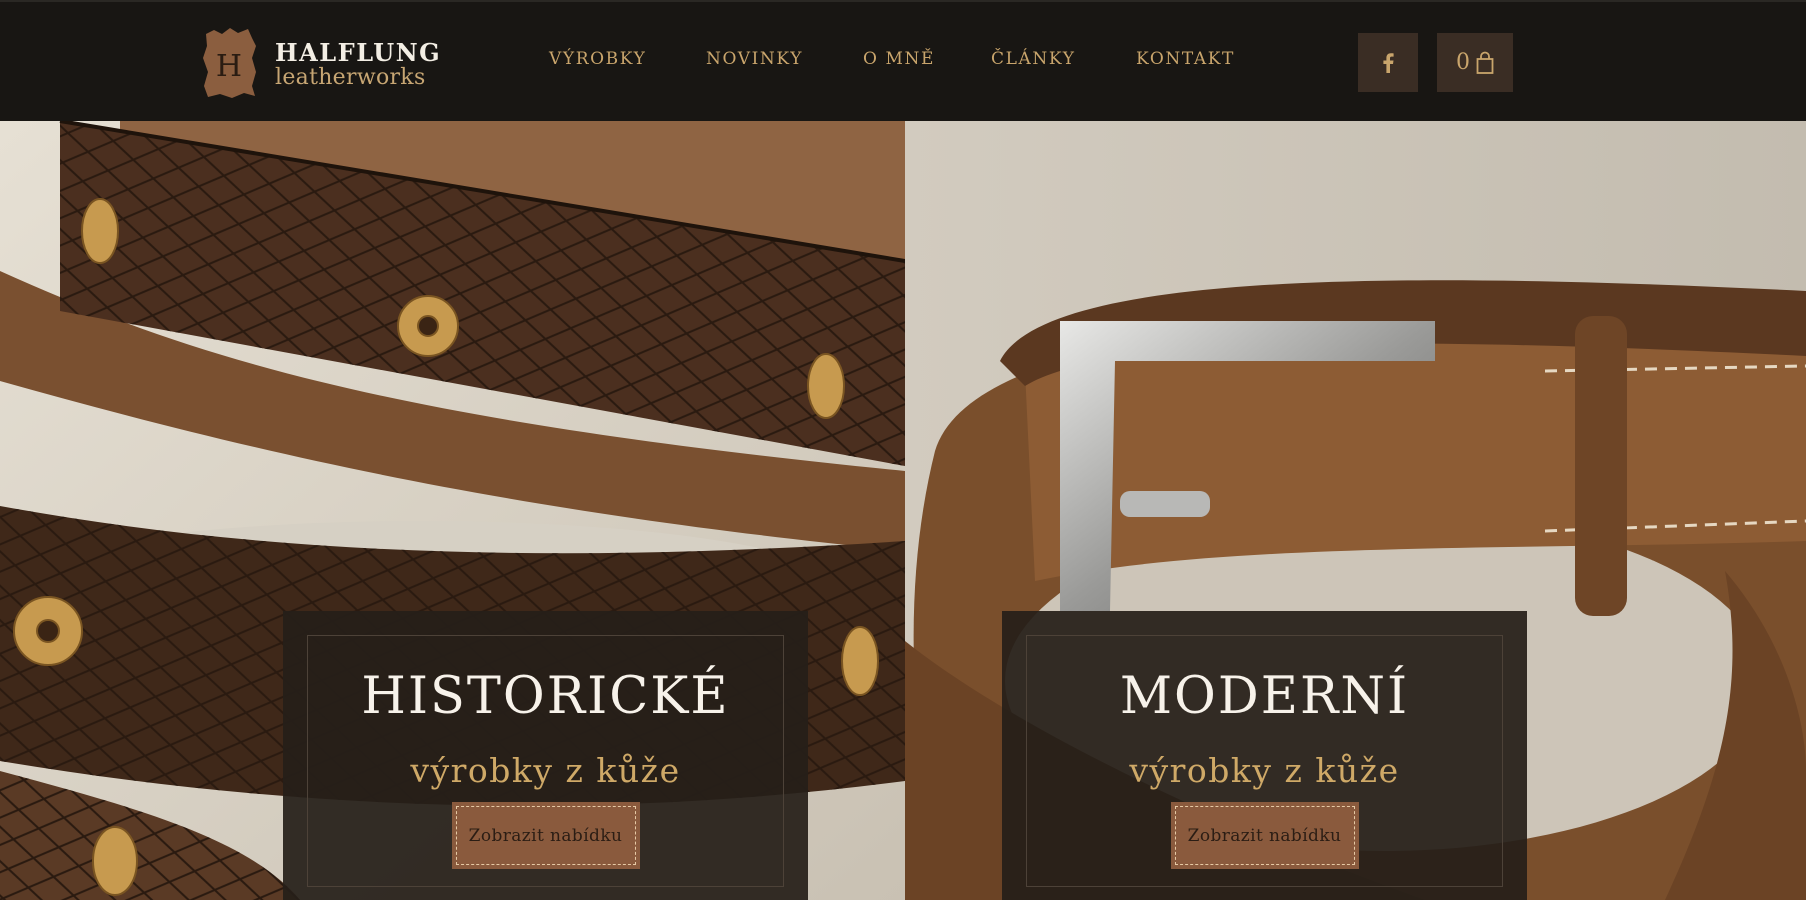 This screenshot has height=900, width=1806. I want to click on cart-button: 0, so click(1475, 62).